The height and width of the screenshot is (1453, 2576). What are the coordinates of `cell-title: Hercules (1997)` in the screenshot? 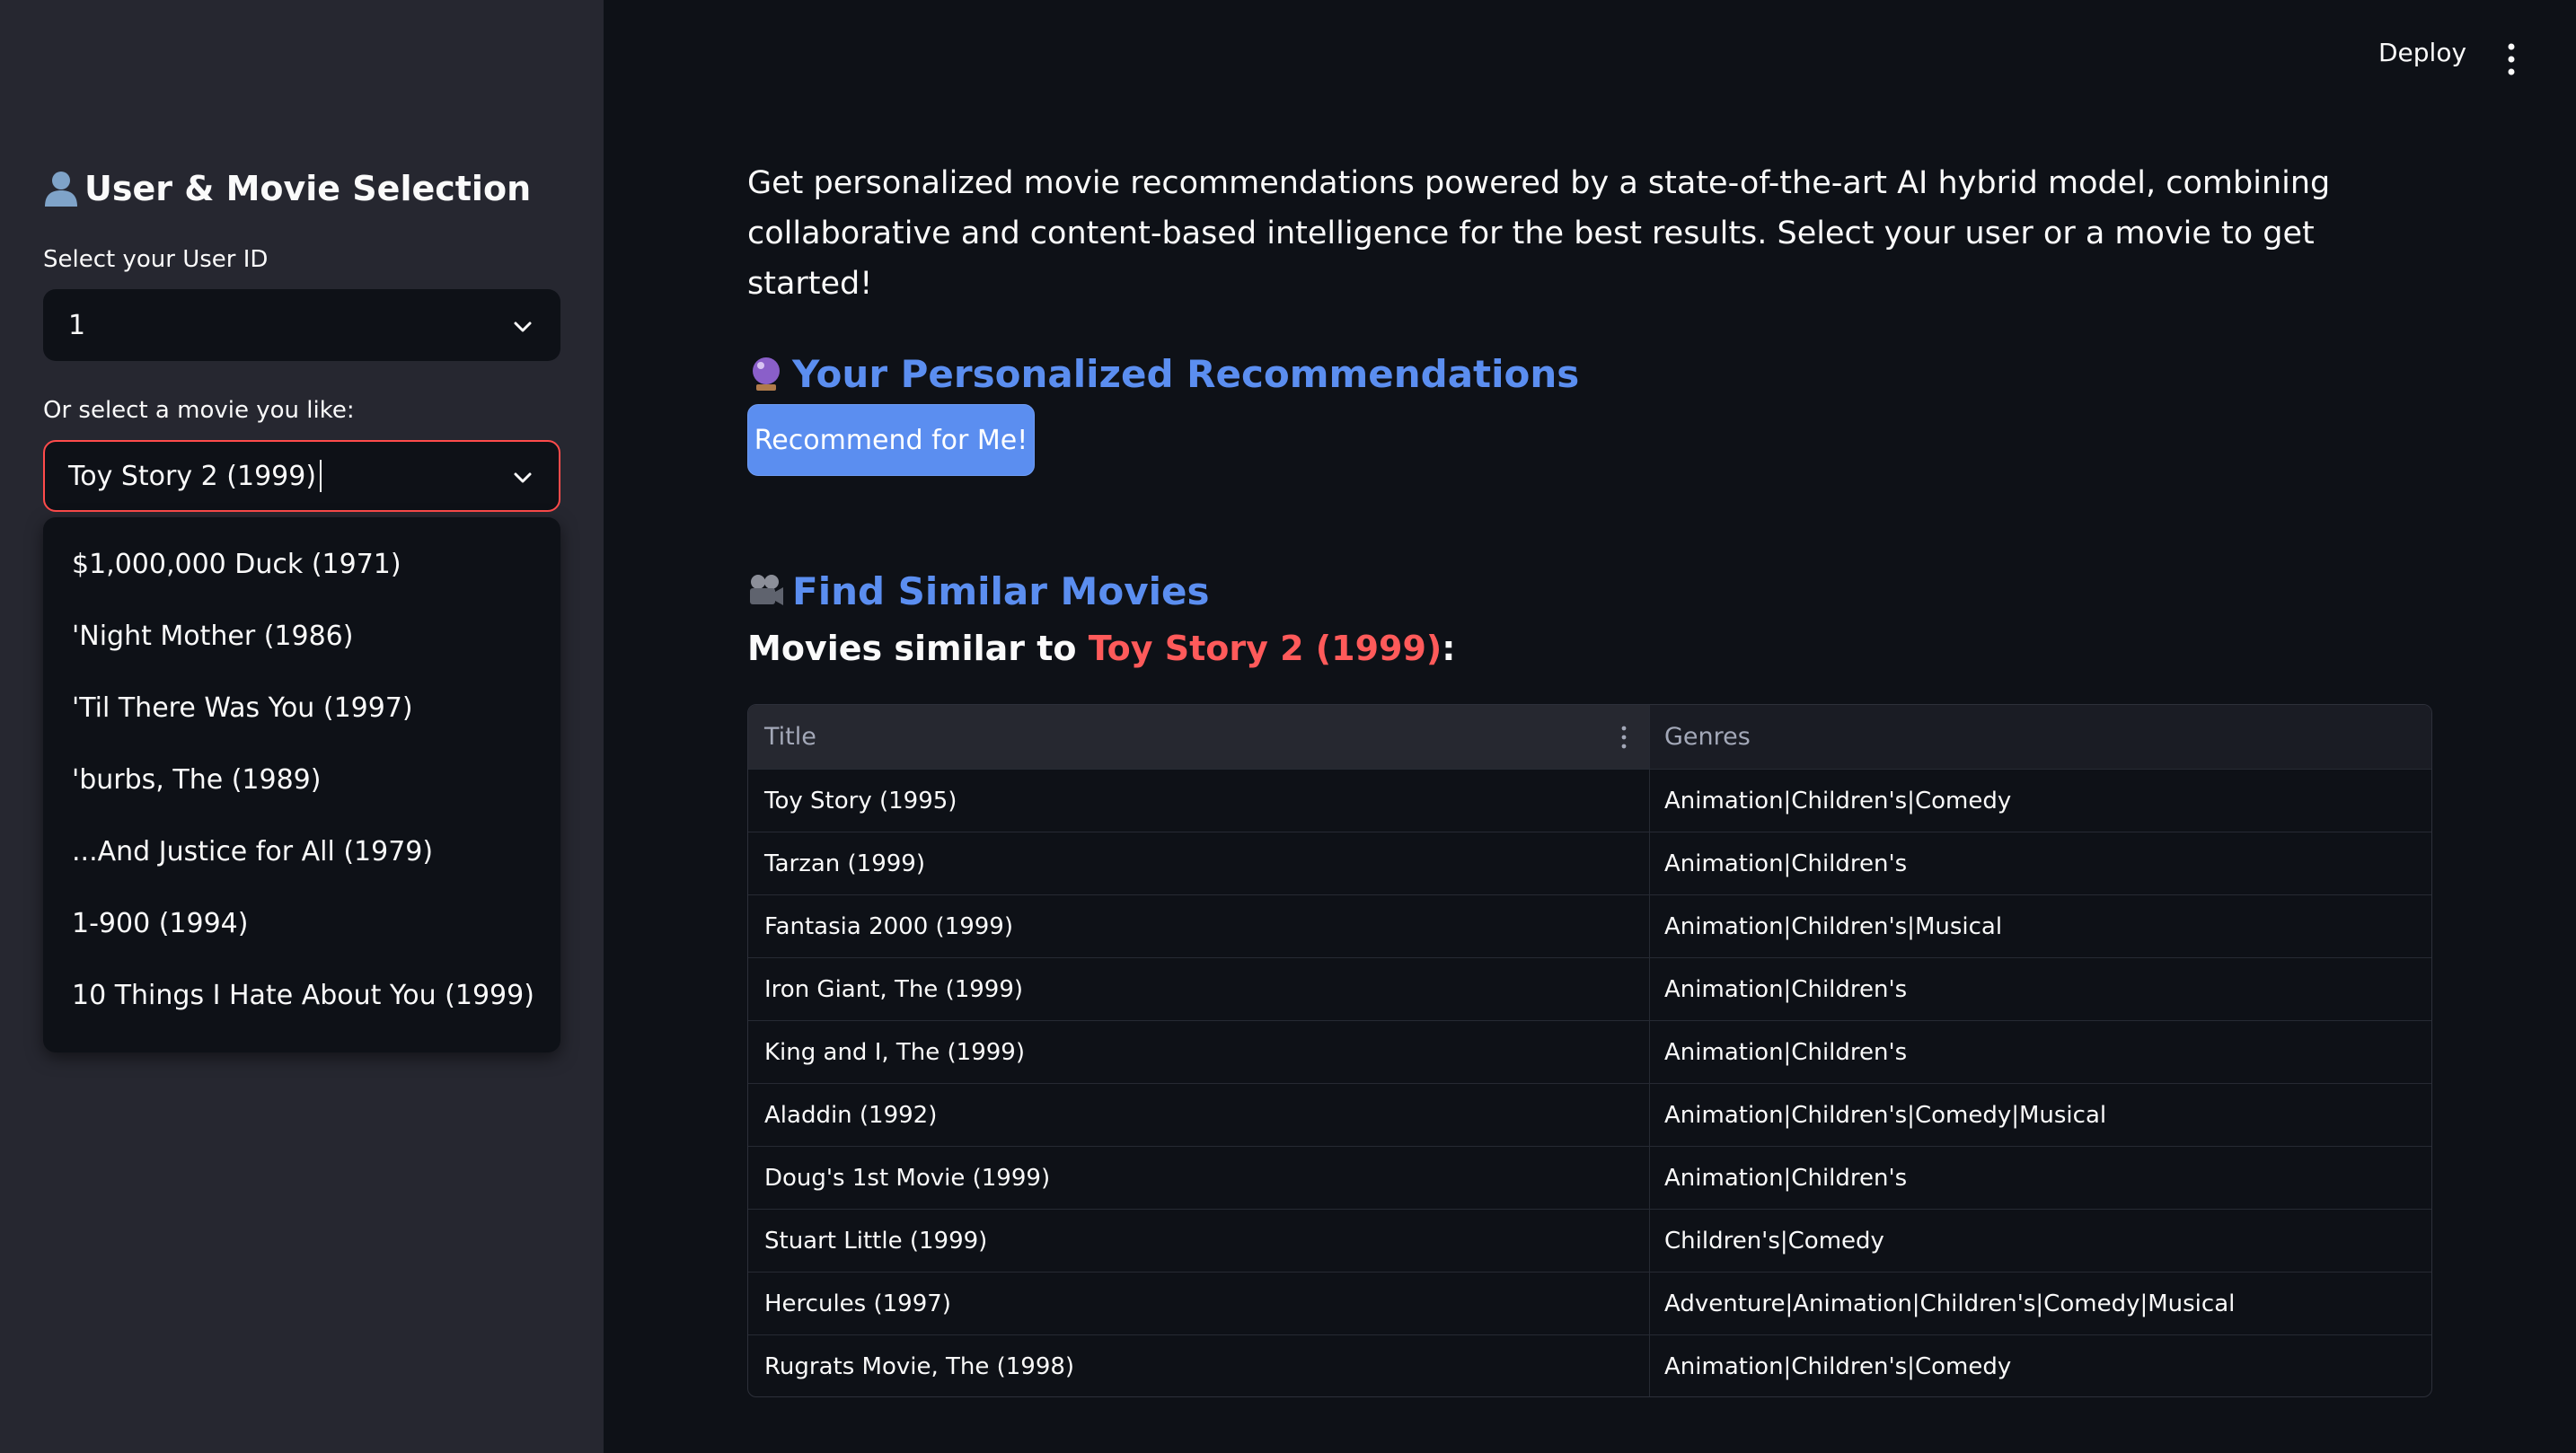 It's located at (1199, 1303).